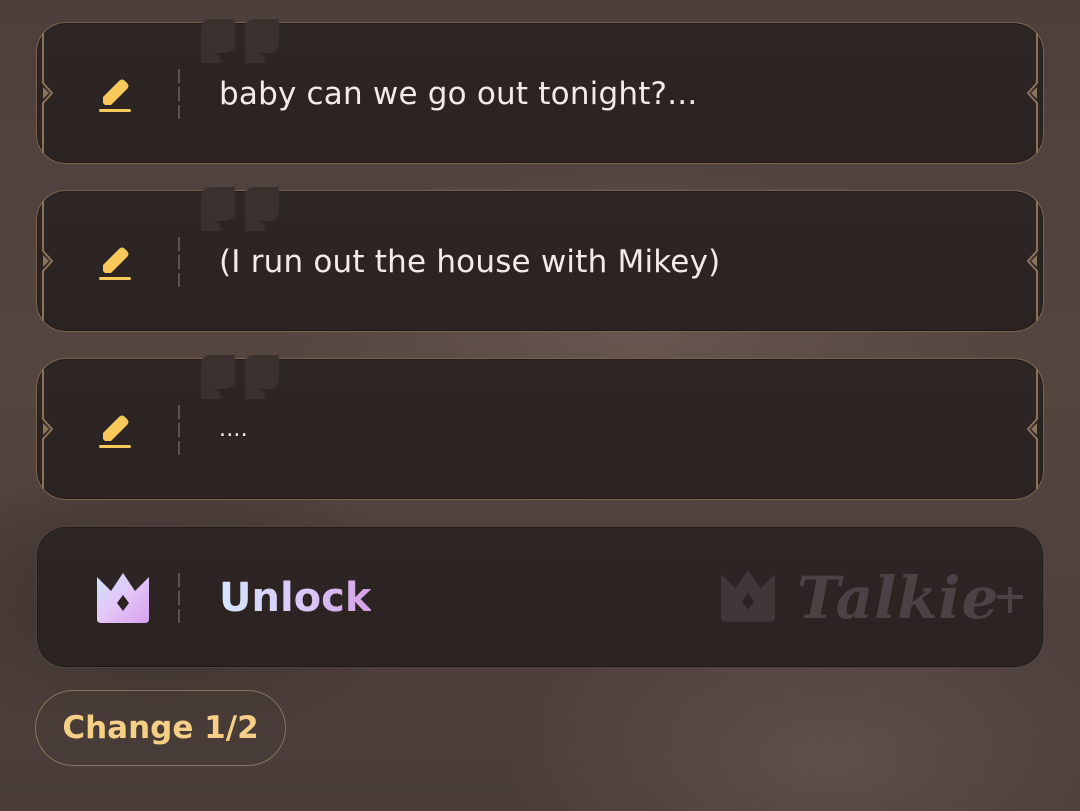  What do you see at coordinates (470, 262) in the screenshot?
I see `reply-text: (I run out the house with Mikey)` at bounding box center [470, 262].